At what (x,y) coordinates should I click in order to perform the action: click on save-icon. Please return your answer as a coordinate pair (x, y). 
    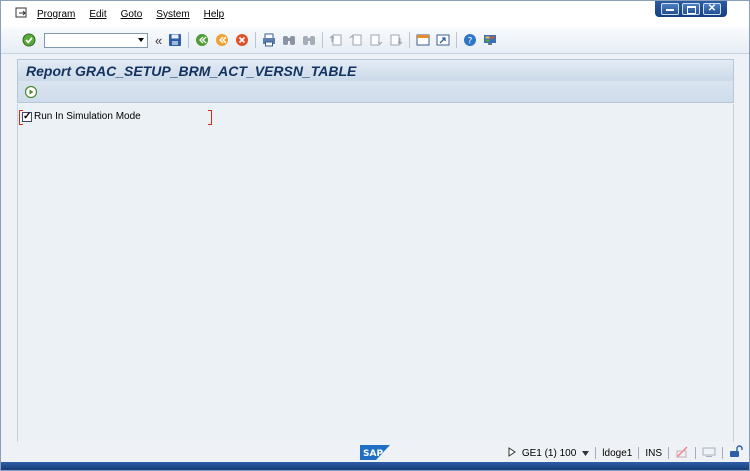
    Looking at the image, I should click on (175, 40).